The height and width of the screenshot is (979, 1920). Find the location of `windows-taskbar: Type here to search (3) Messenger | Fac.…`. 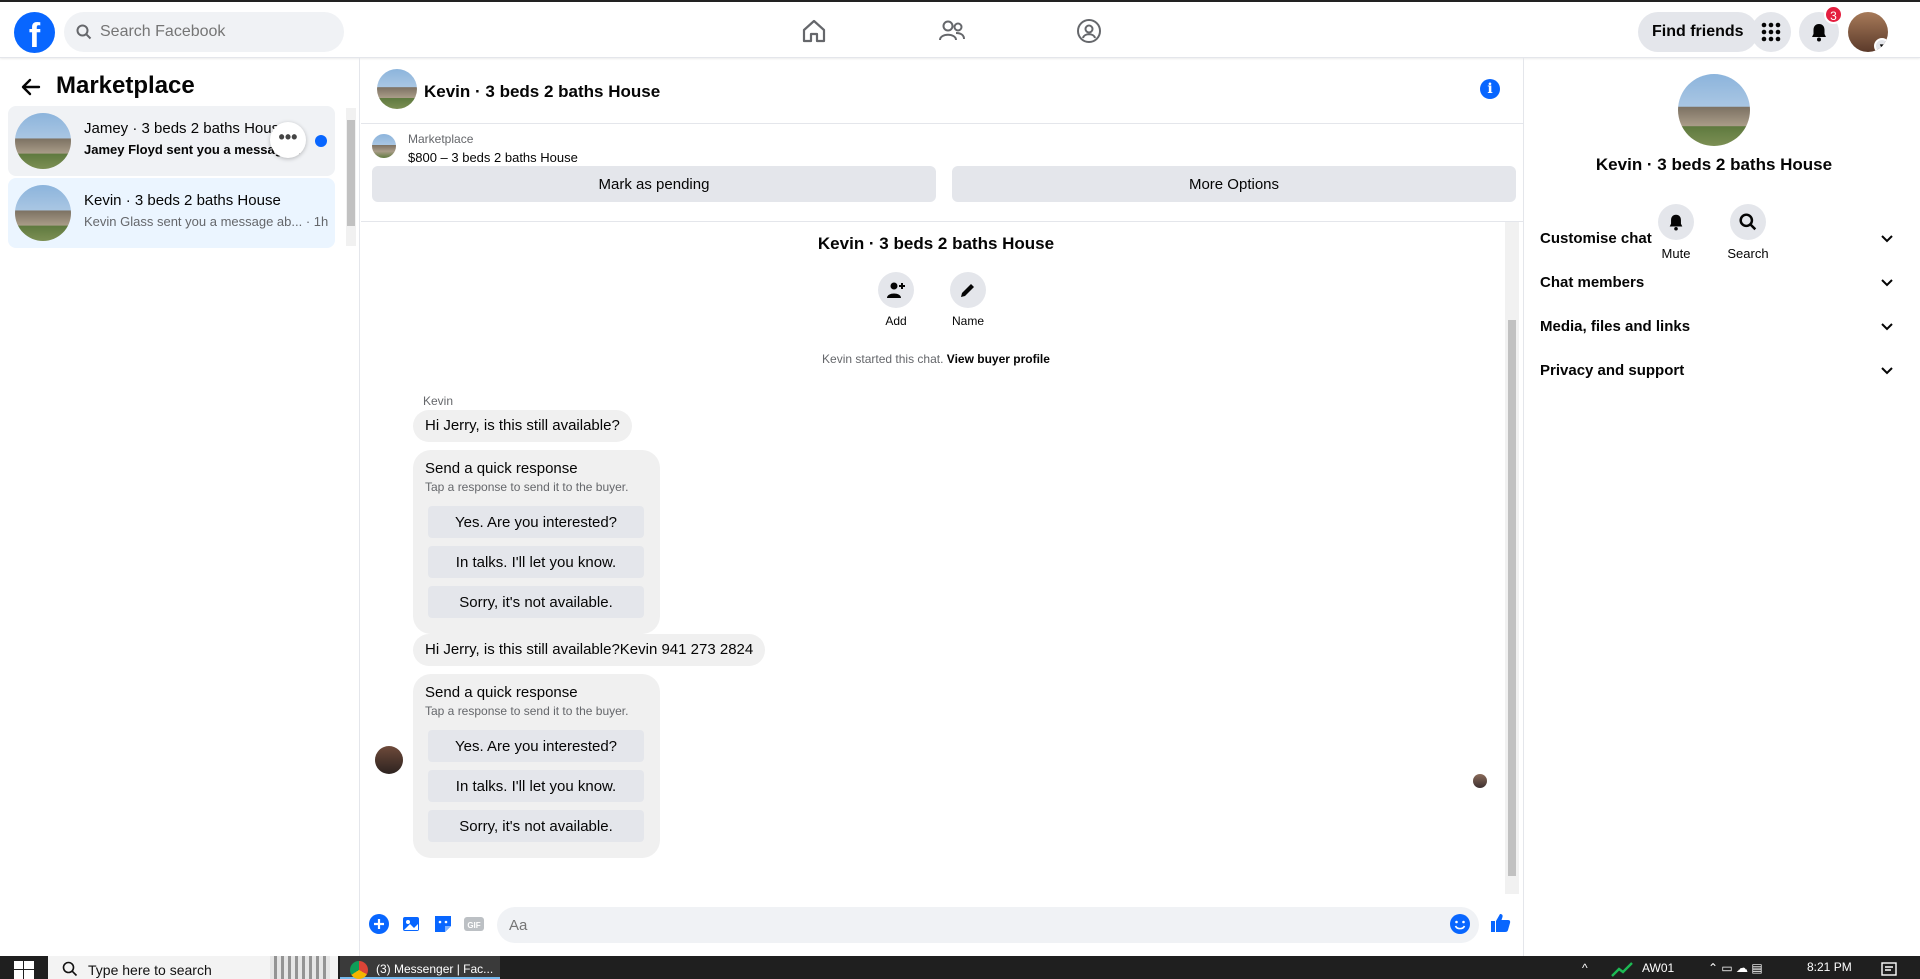

windows-taskbar: Type here to search (3) Messenger | Fac.… is located at coordinates (960, 967).